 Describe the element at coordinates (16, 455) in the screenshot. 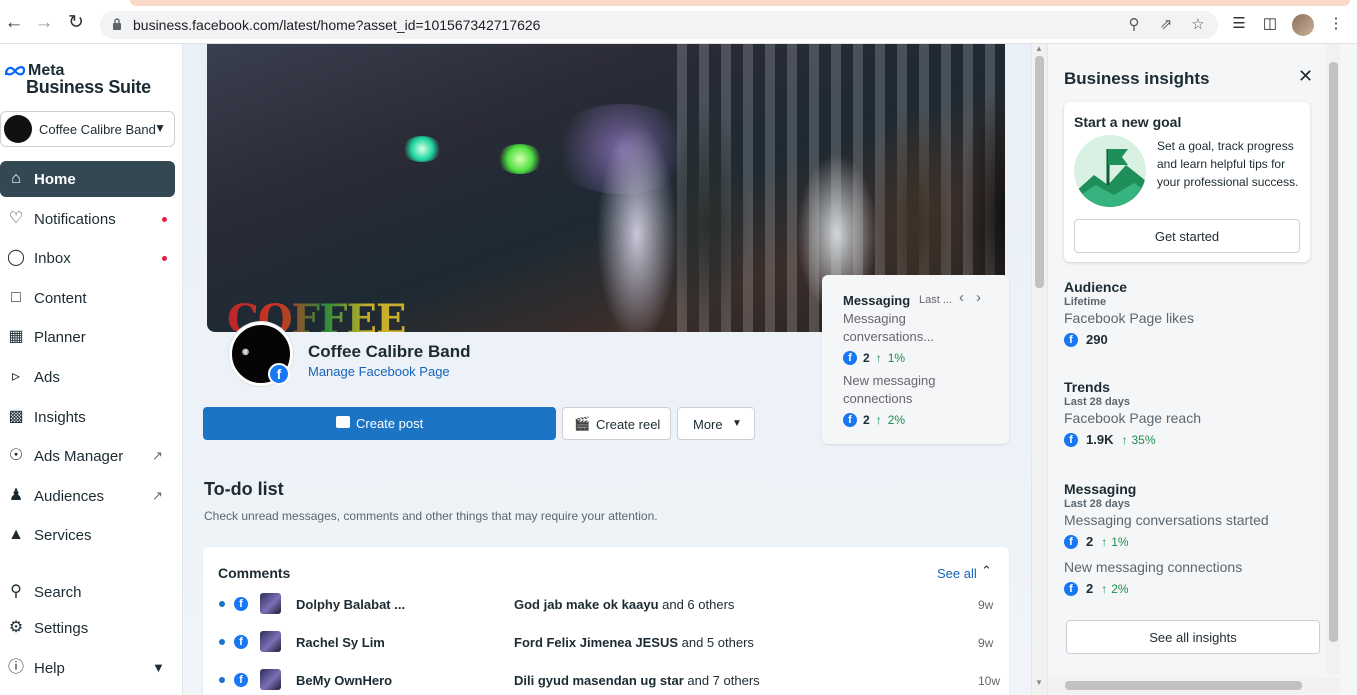

I see `ads-manager-icon: ☉` at that location.